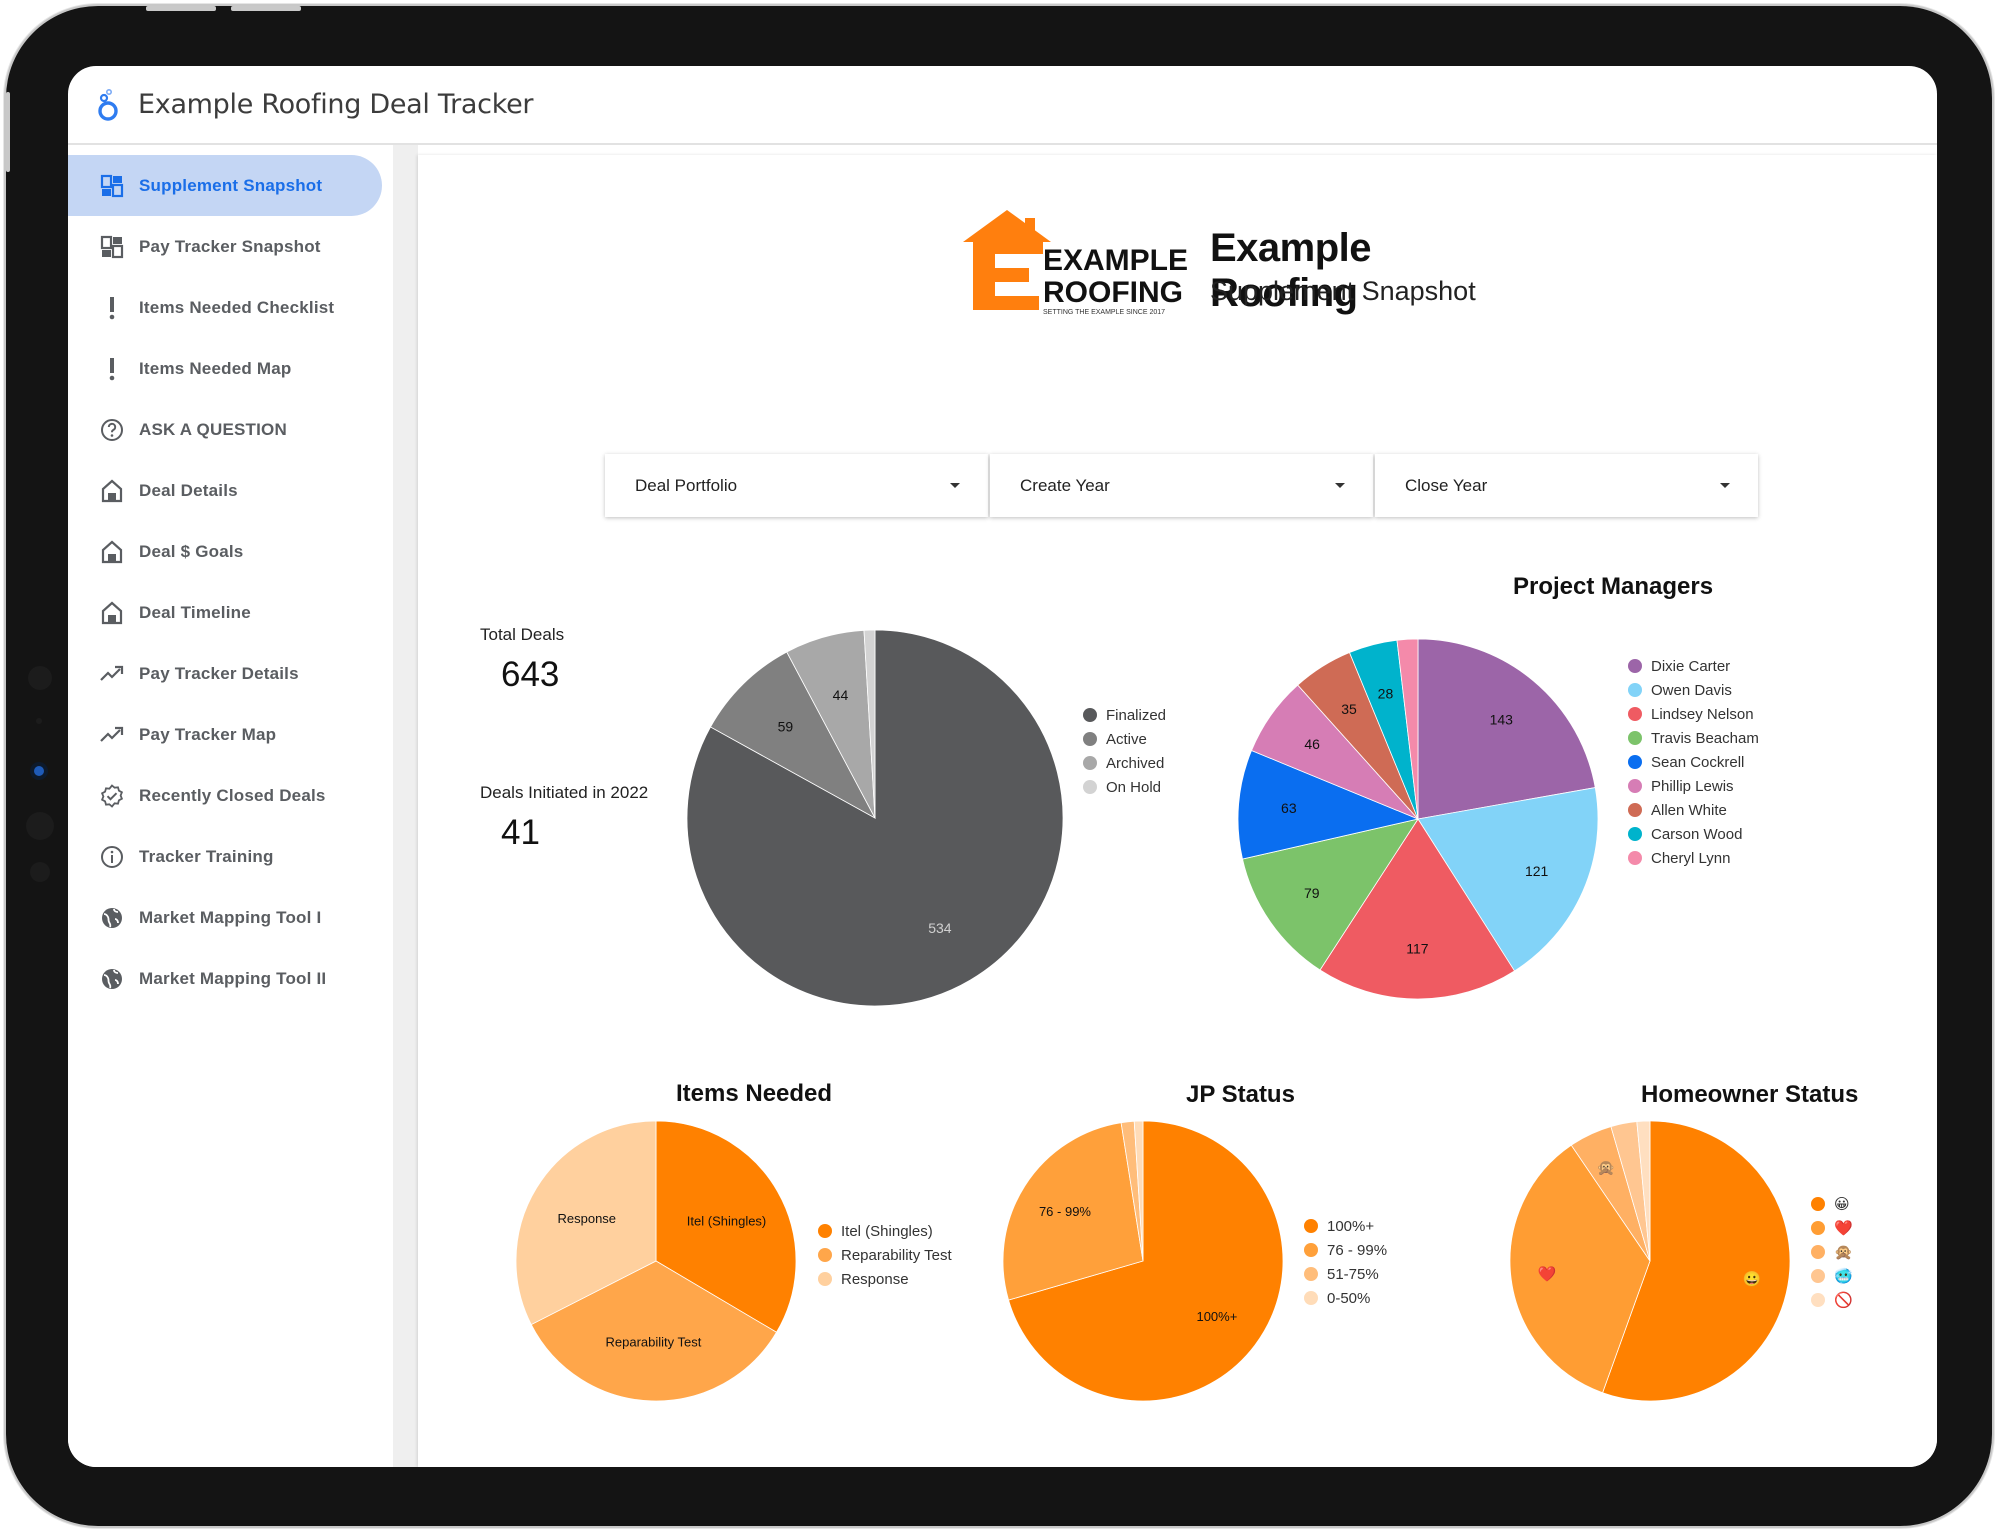  Describe the element at coordinates (885, 1231) in the screenshot. I see `legend-item: Itel (Shingles)` at that location.